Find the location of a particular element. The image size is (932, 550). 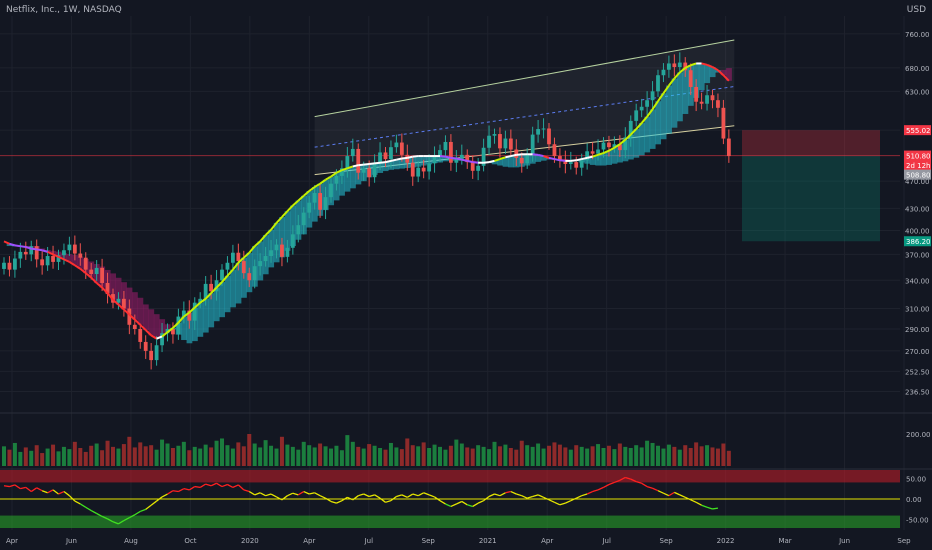

oscillator-tick-label: 0.00 is located at coordinates (914, 500).